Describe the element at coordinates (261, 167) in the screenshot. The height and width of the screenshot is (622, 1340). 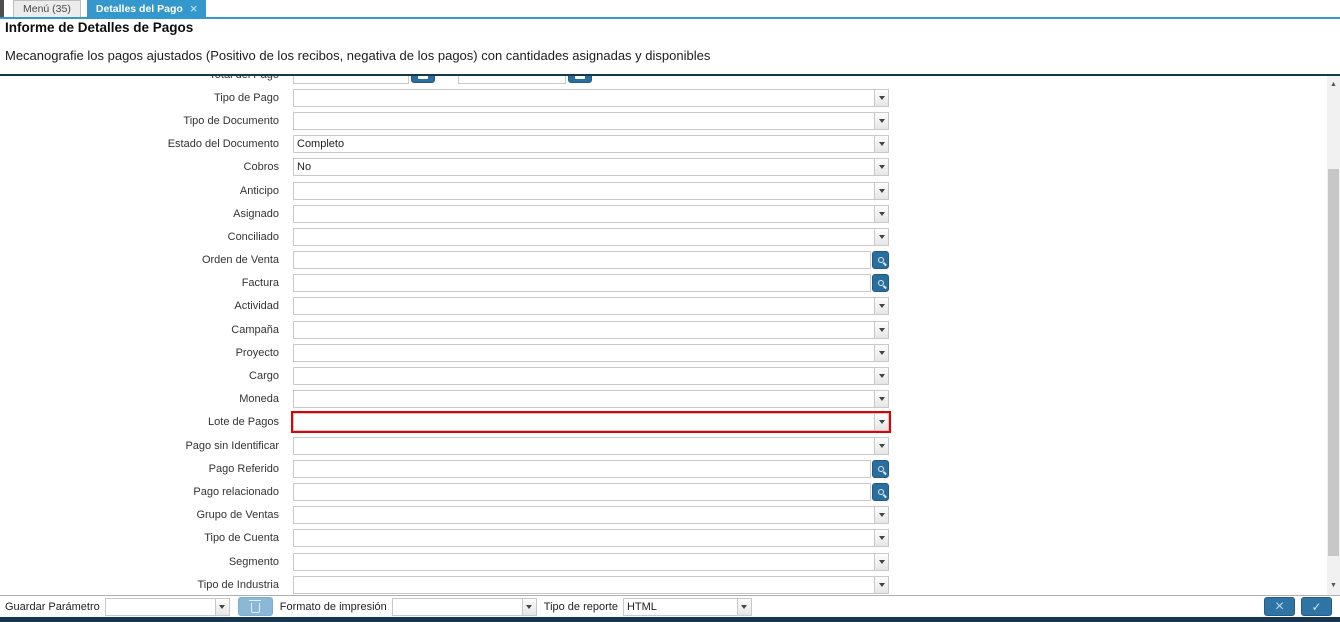
I see `field-label: Cobros` at that location.